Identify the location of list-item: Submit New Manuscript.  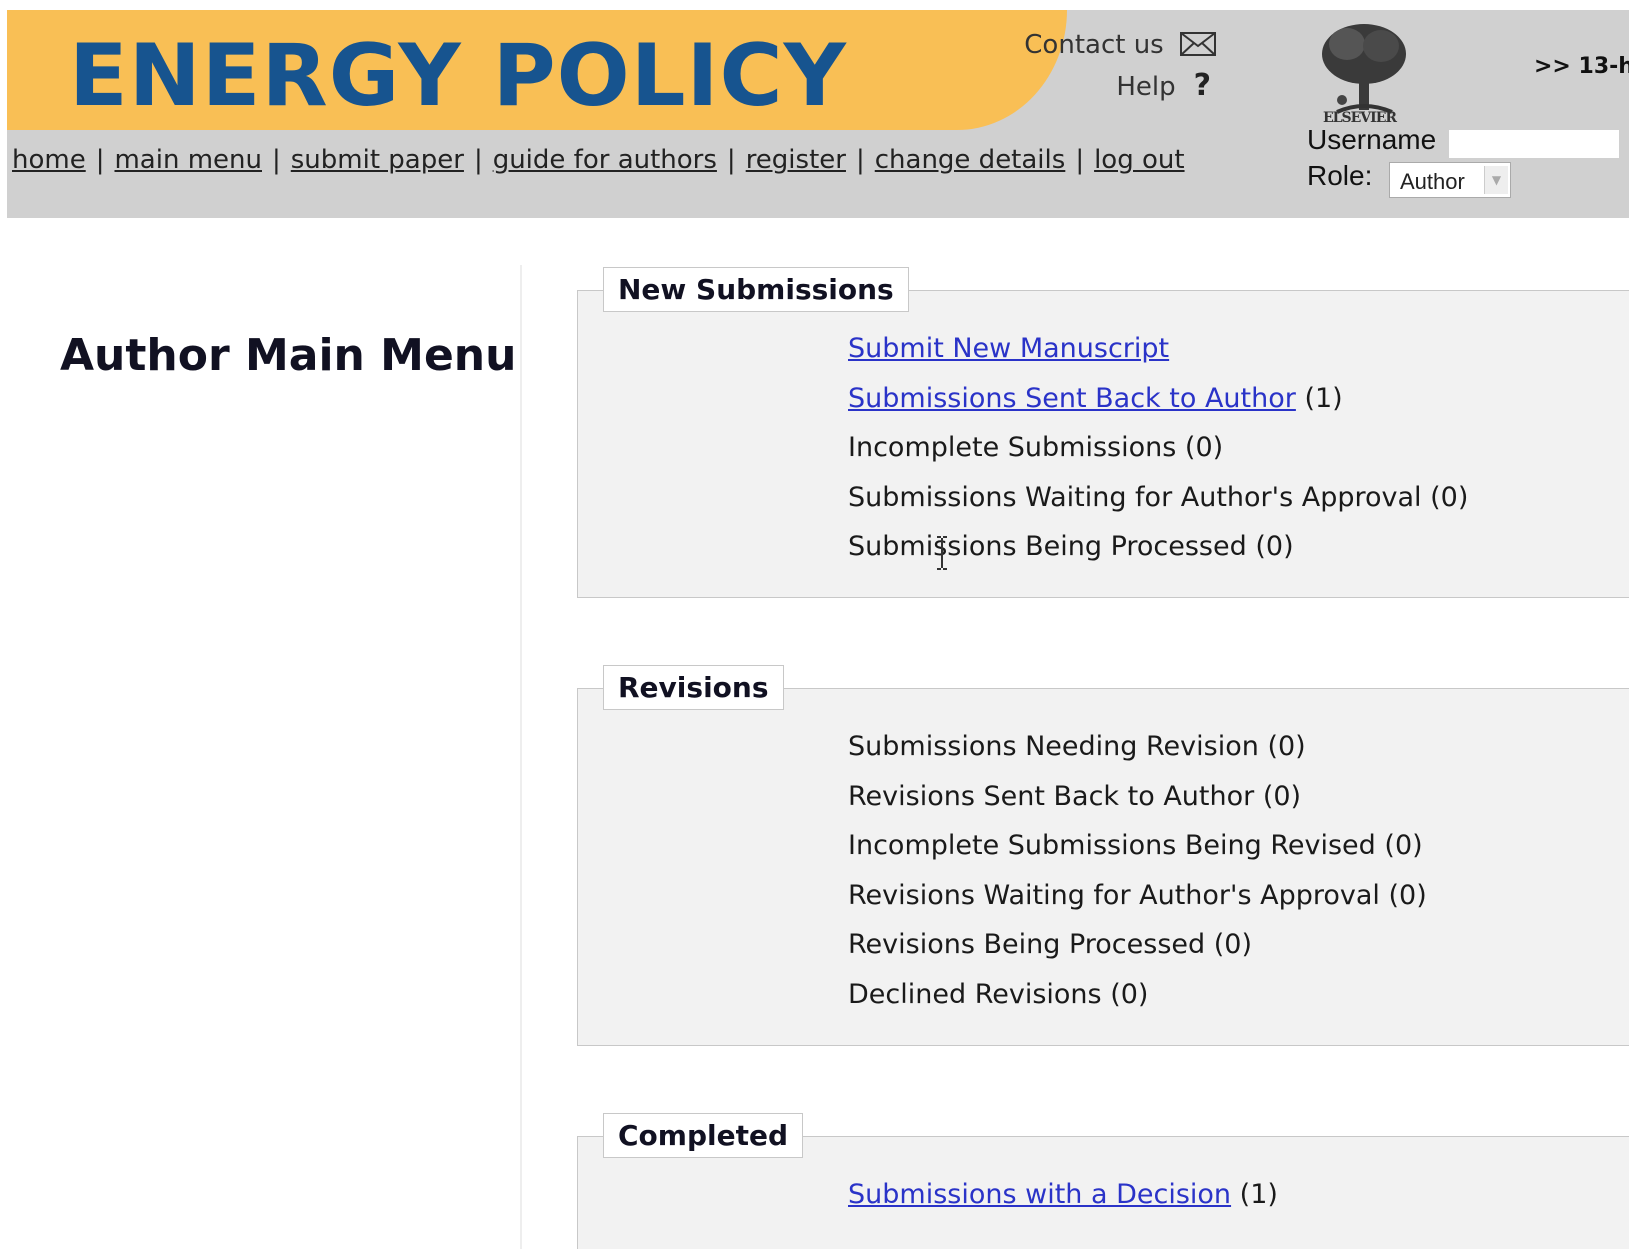
(1158, 356).